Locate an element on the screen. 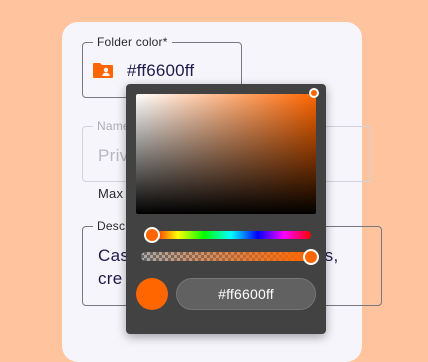 Image resolution: width=428 pixels, height=362 pixels. hex-input: #ff6600ff is located at coordinates (246, 294).